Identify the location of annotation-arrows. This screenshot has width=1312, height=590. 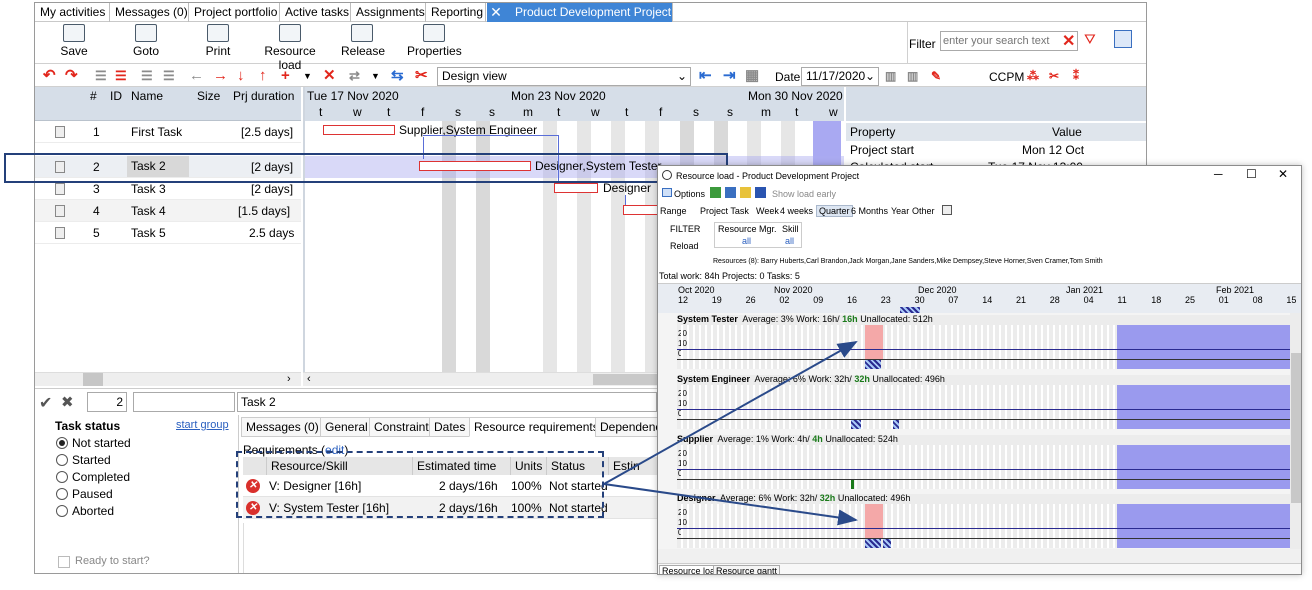
(730, 433).